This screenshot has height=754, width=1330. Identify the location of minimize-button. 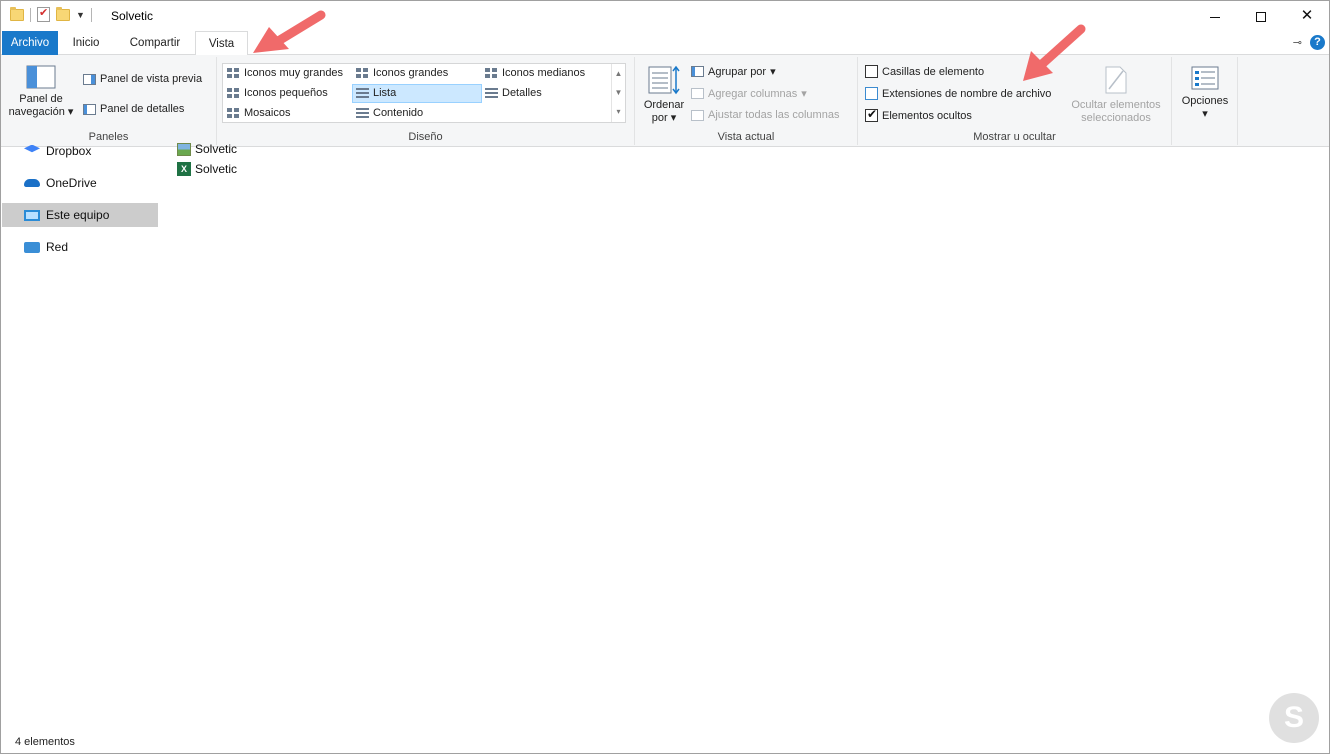
(1215, 16).